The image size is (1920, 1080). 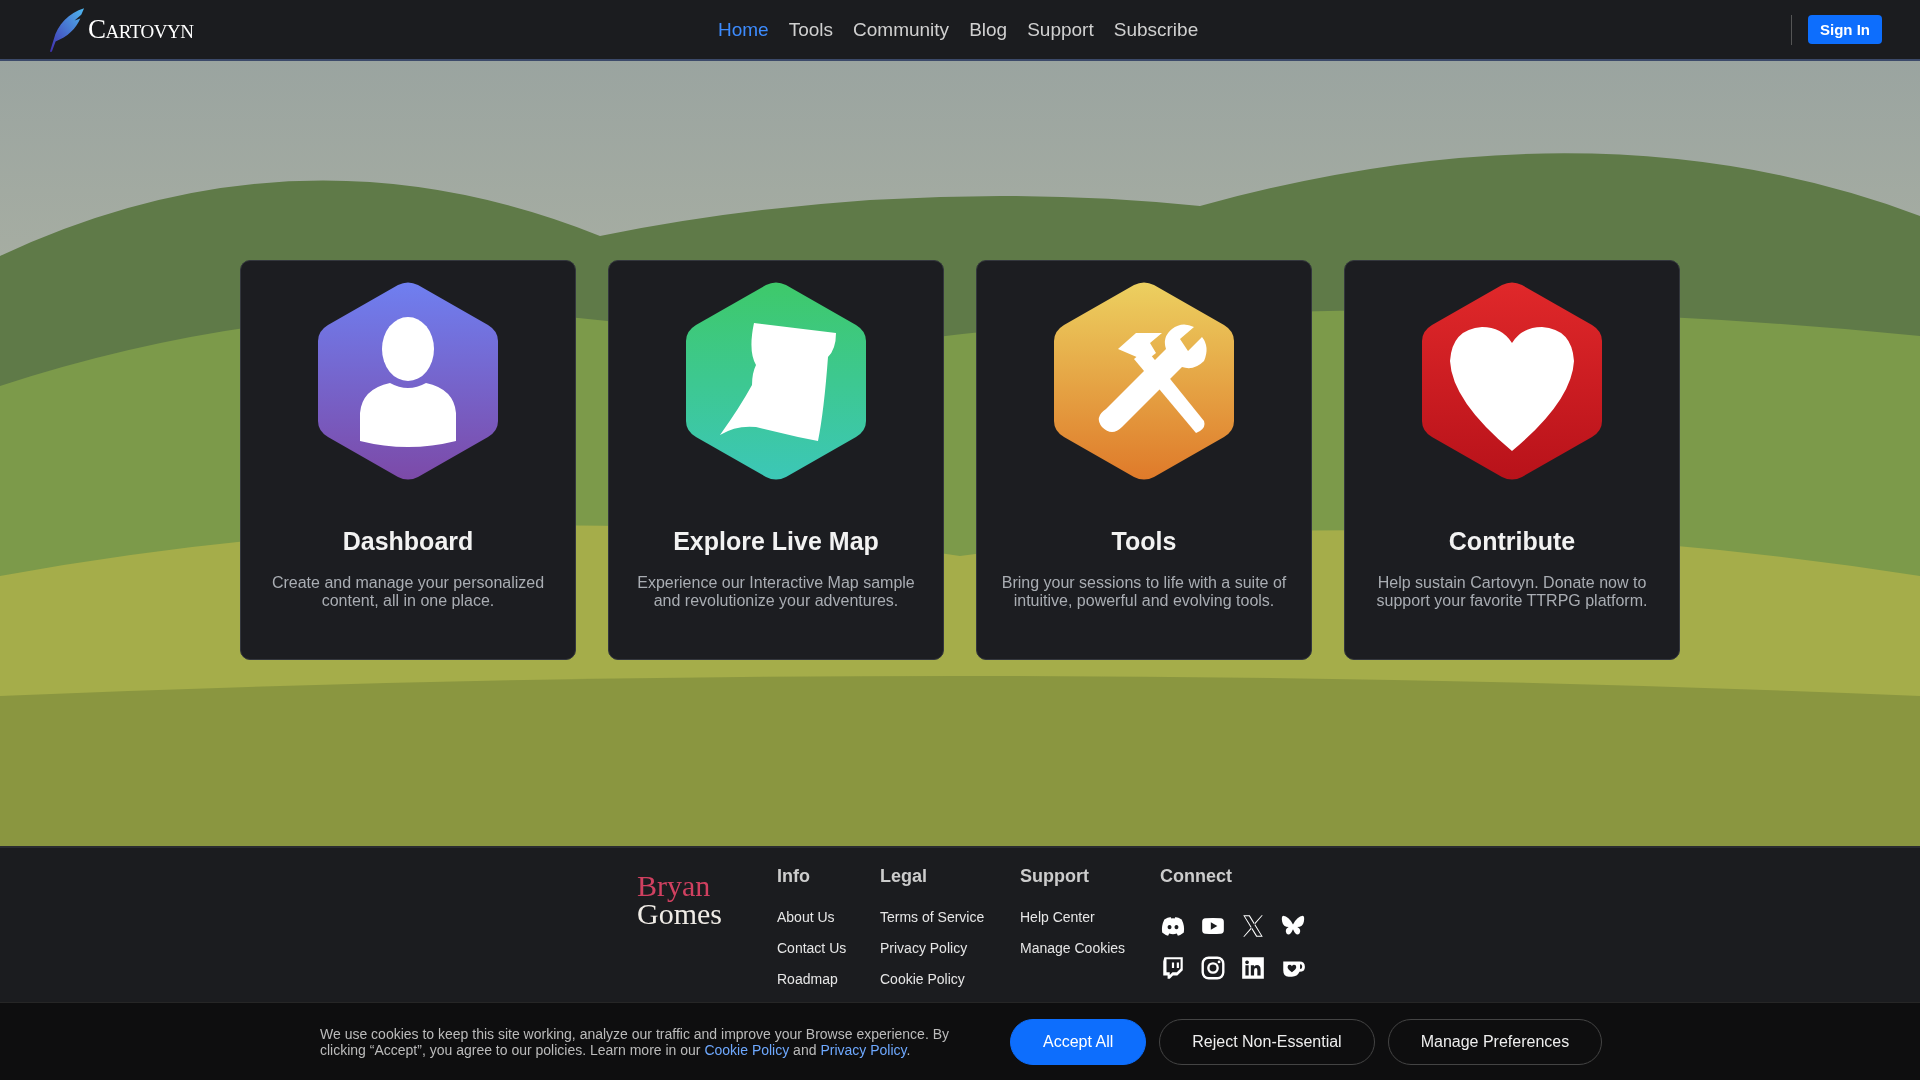 I want to click on card-title: Explore Live Map, so click(x=776, y=542).